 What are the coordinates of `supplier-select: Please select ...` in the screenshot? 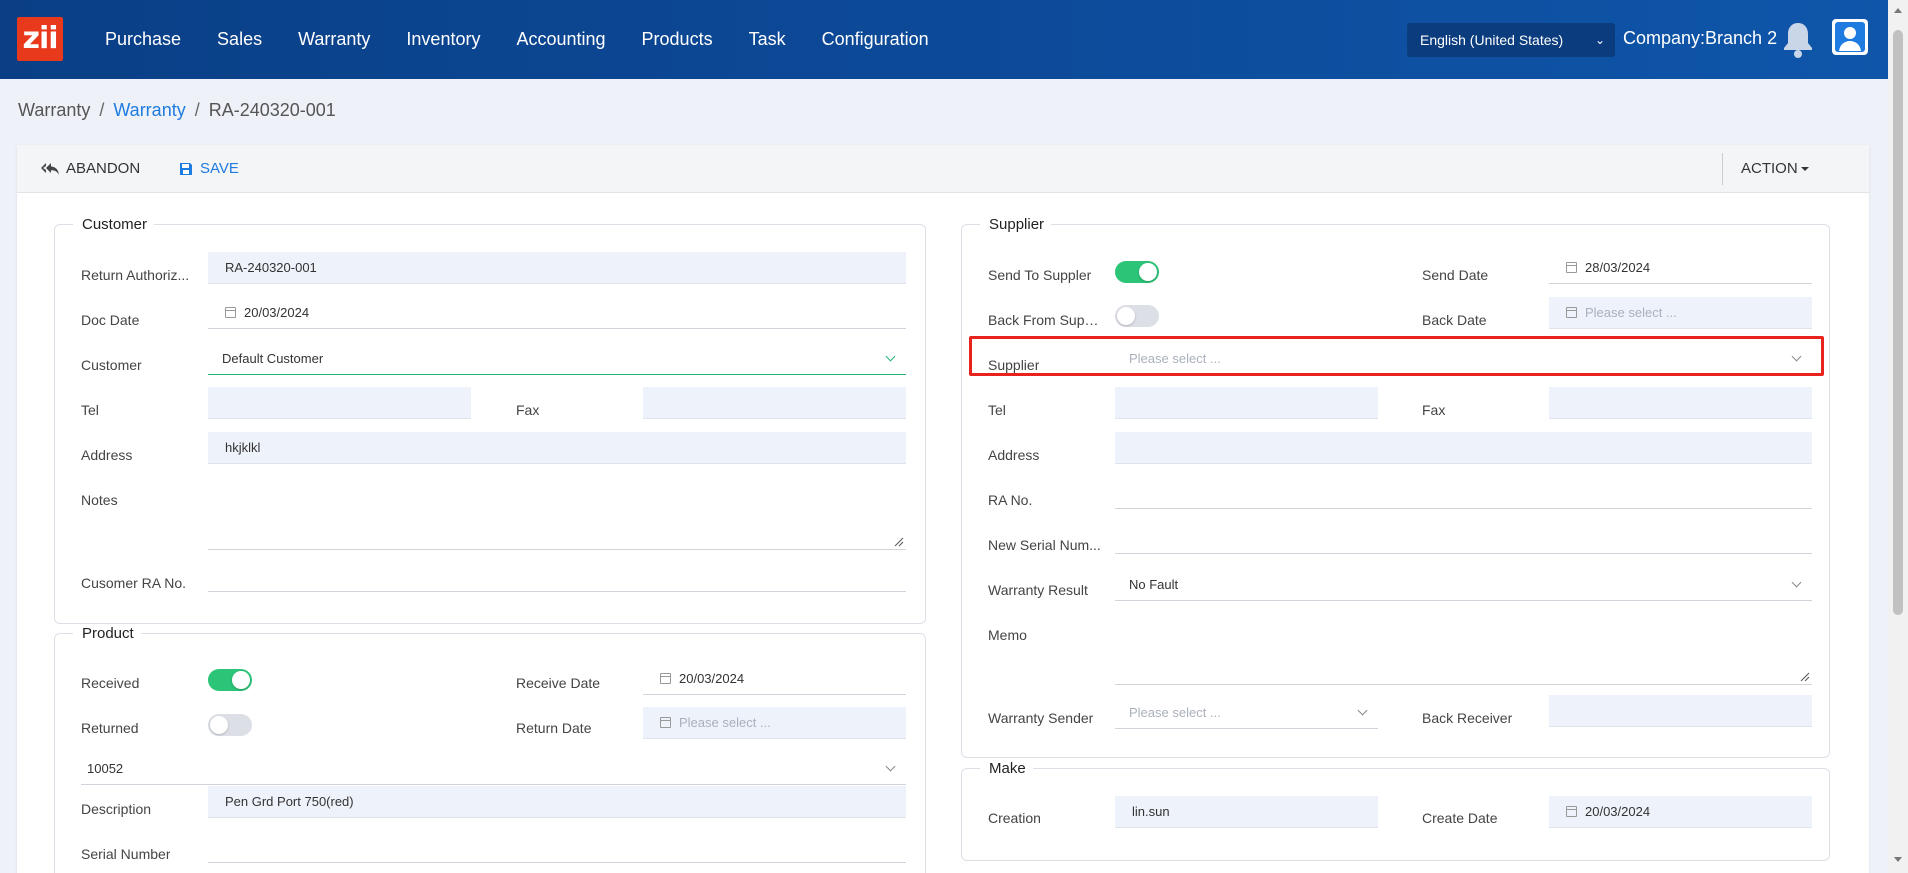 It's located at (1463, 359).